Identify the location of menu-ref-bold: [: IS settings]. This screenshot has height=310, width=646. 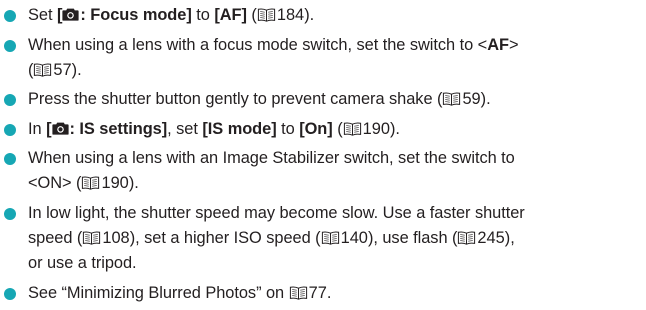
(107, 128).